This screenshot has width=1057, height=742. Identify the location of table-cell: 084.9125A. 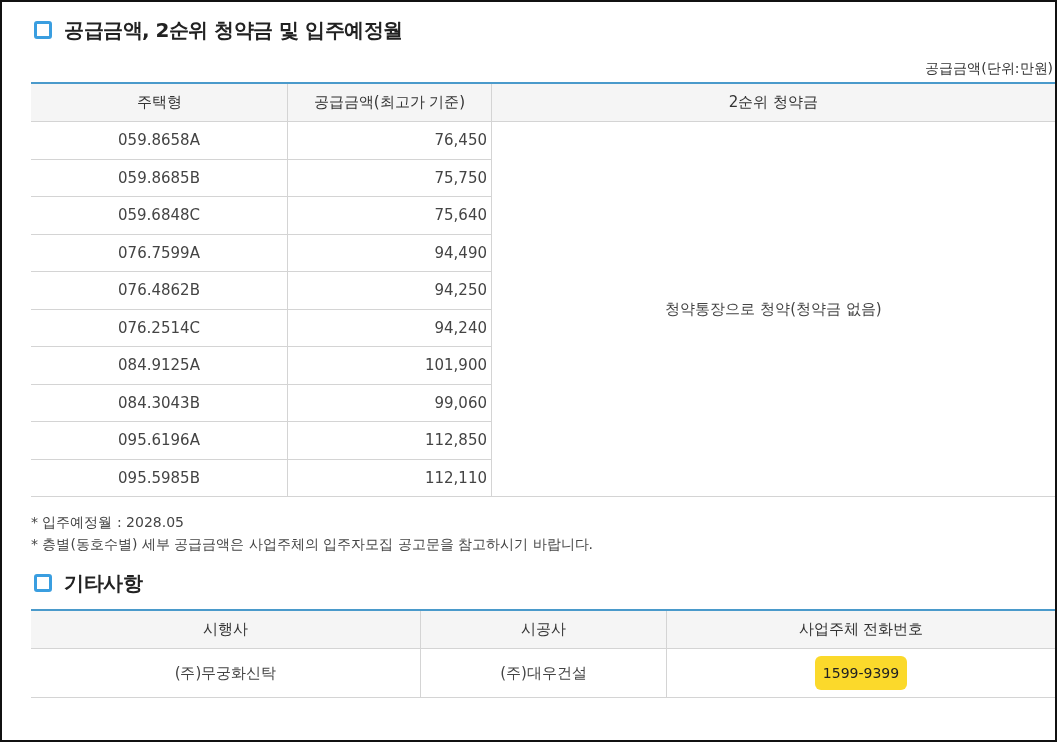
(159, 365).